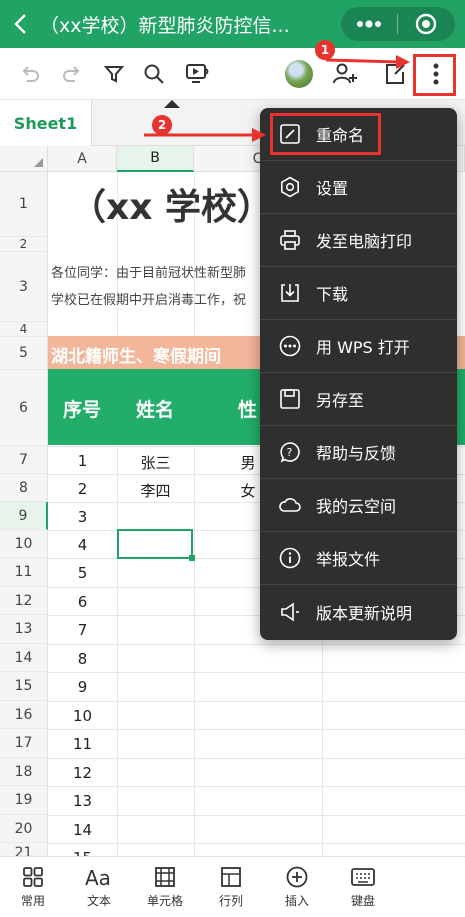 The image size is (465, 917). I want to click on more-circle-icon, so click(290, 346).